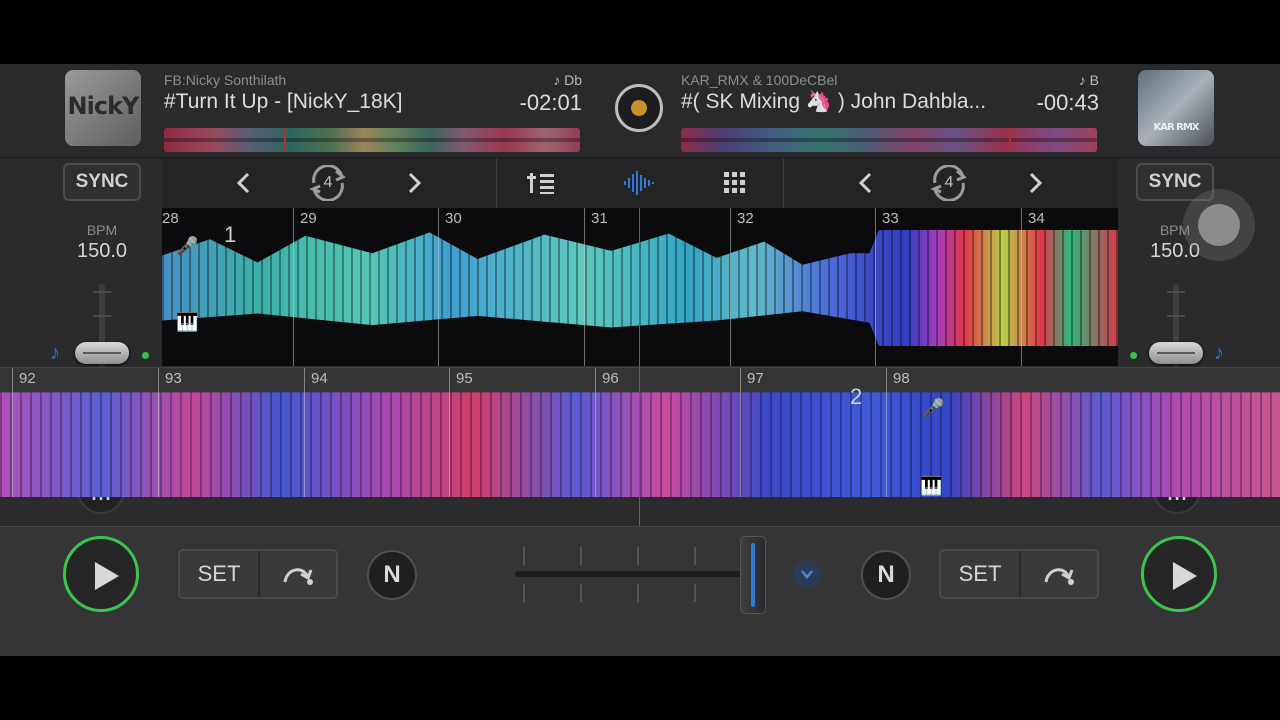  I want to click on beat-number: 96, so click(610, 378).